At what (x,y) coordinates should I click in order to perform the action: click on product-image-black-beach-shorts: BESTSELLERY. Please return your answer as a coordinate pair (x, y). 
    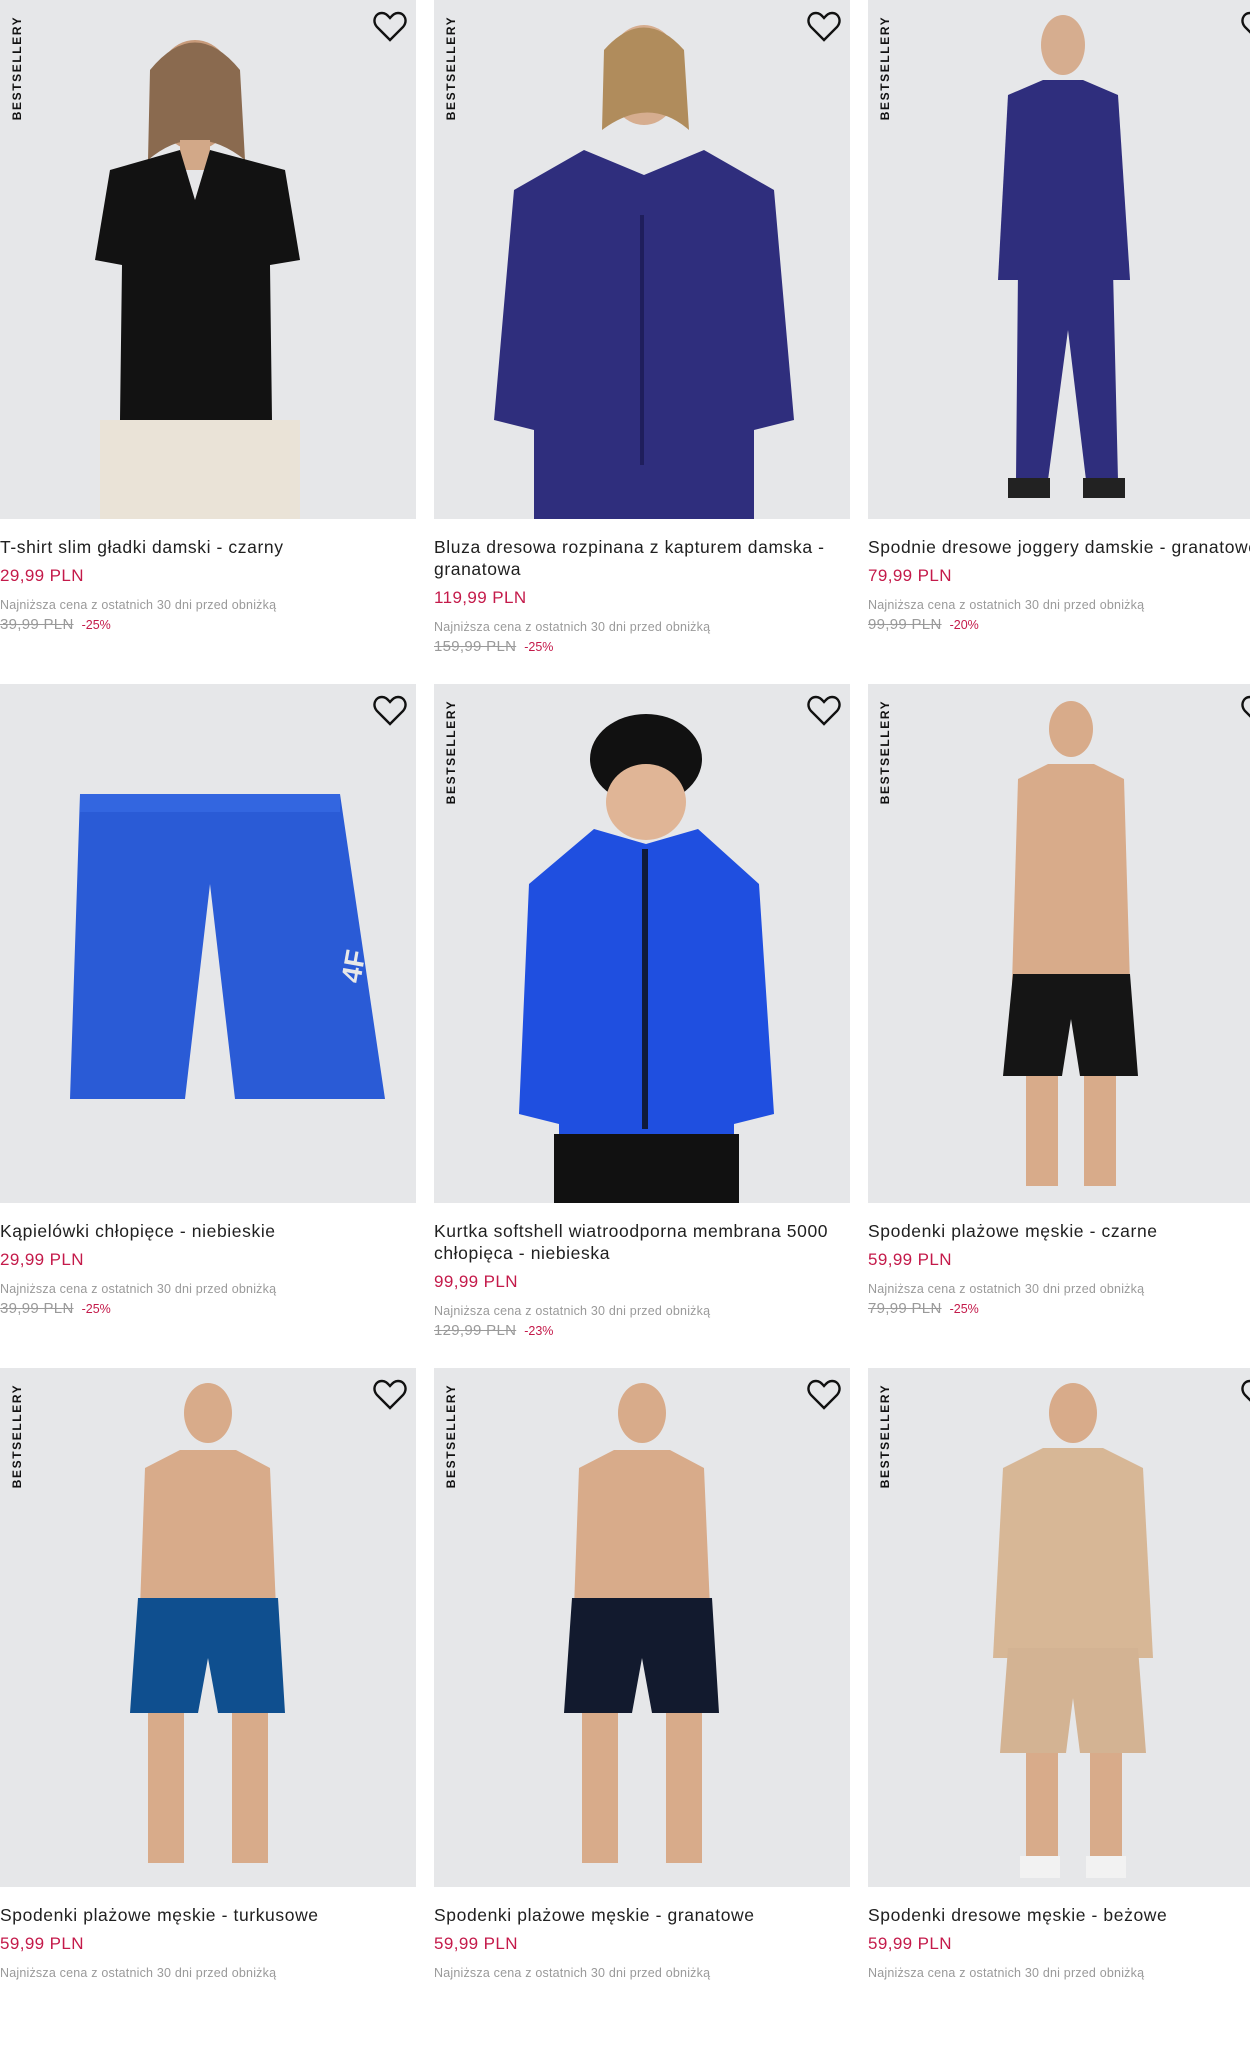
    Looking at the image, I should click on (1059, 943).